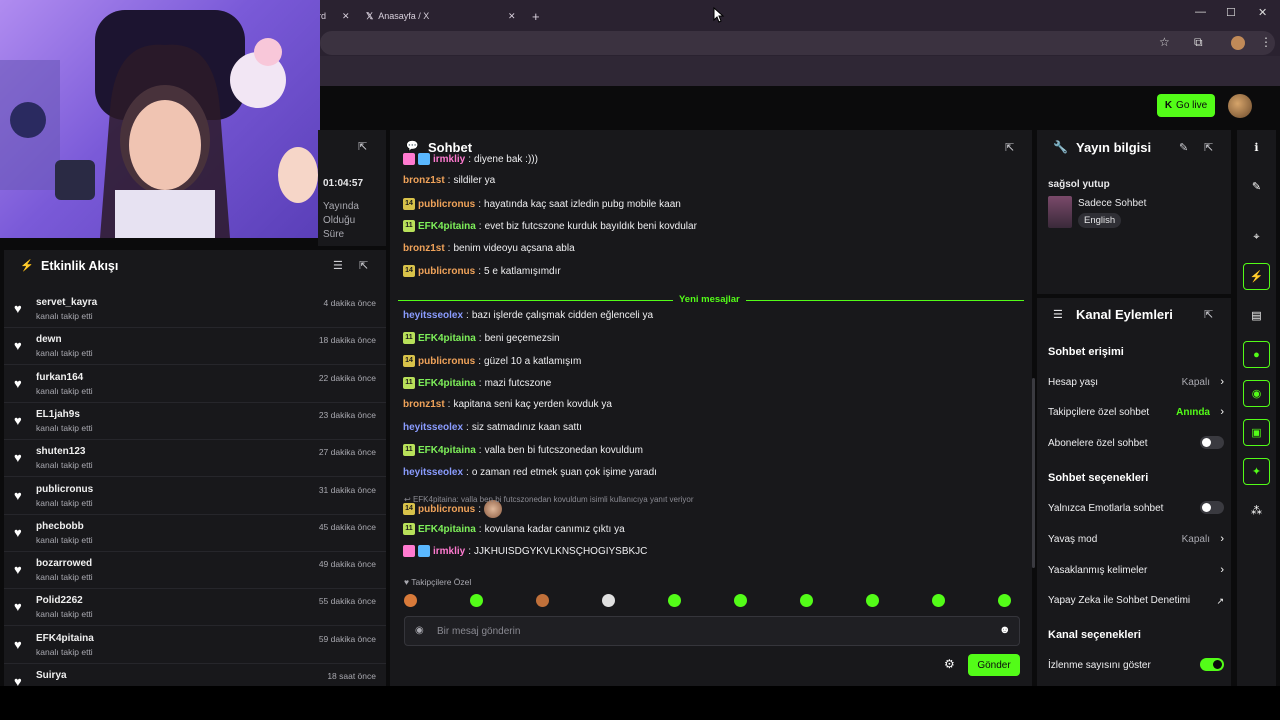 This screenshot has height=720, width=1280. I want to click on emote-only-toggle, so click(1212, 507).